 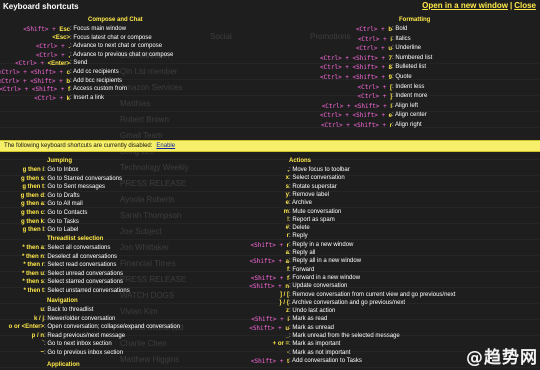 What do you see at coordinates (87, 291) in the screenshot?
I see `shortcut-description: : Select unstarred conversations` at bounding box center [87, 291].